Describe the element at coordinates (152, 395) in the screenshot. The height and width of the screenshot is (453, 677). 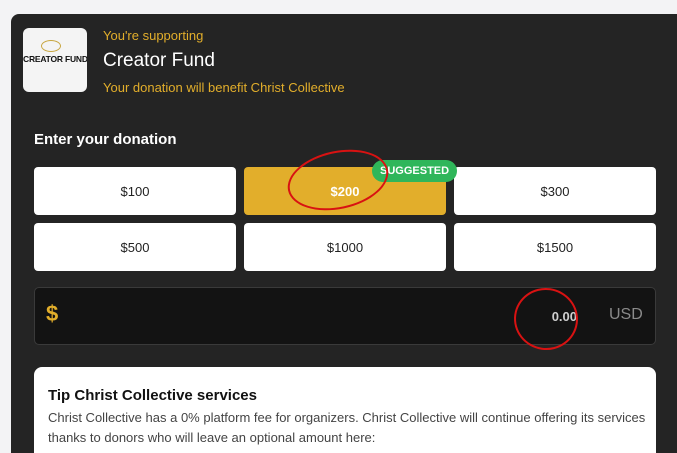
I see `tip-title: Tip Christ Collective services` at that location.